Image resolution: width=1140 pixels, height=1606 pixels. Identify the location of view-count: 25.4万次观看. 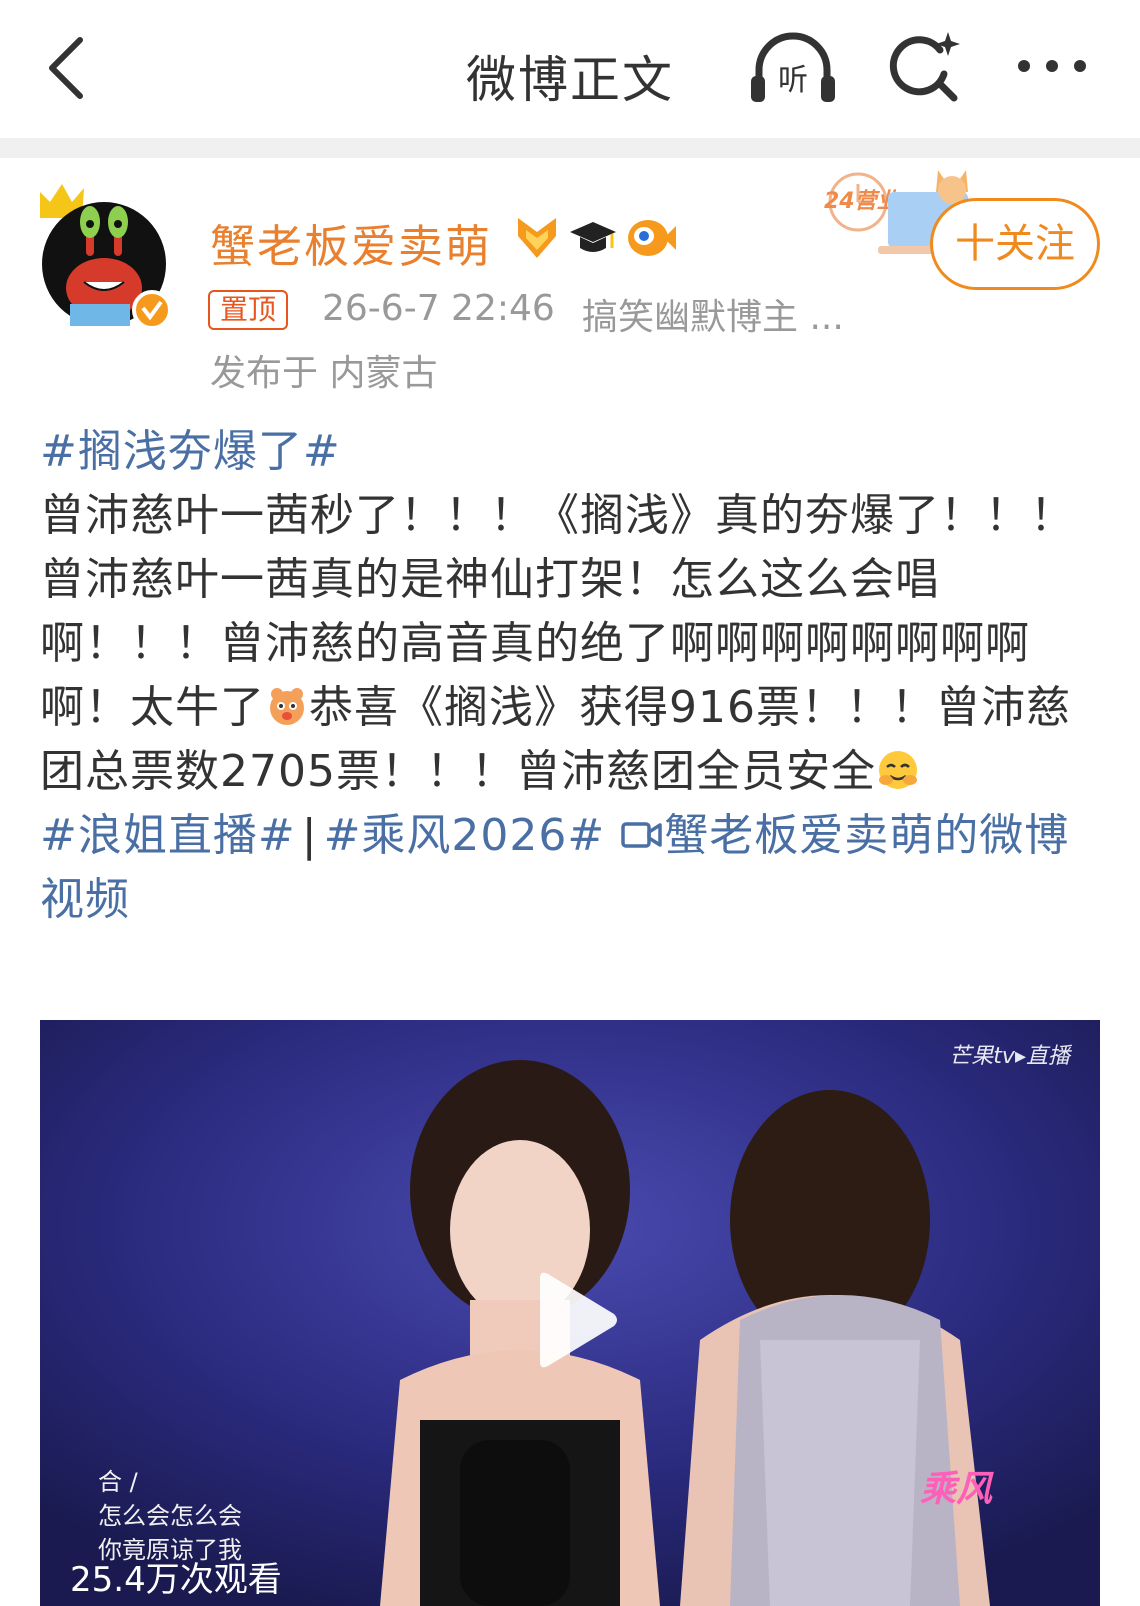
(176, 1580).